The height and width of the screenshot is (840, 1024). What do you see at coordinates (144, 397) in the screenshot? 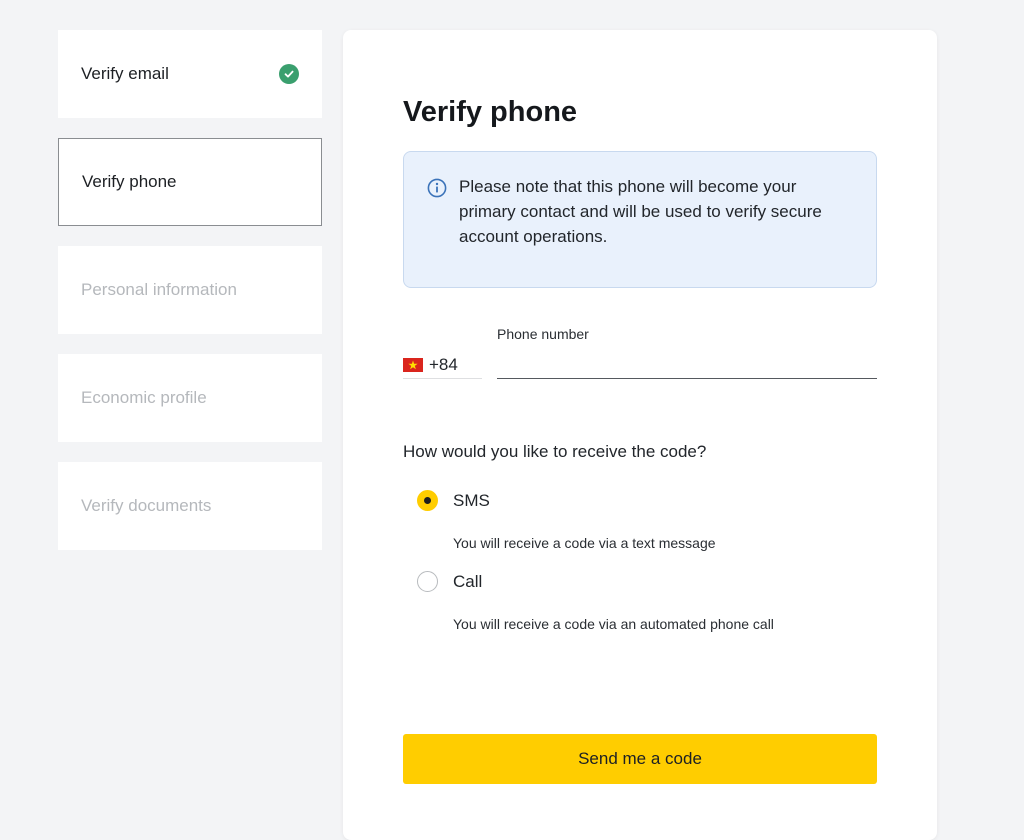
I see `step-label: Economic profile` at bounding box center [144, 397].